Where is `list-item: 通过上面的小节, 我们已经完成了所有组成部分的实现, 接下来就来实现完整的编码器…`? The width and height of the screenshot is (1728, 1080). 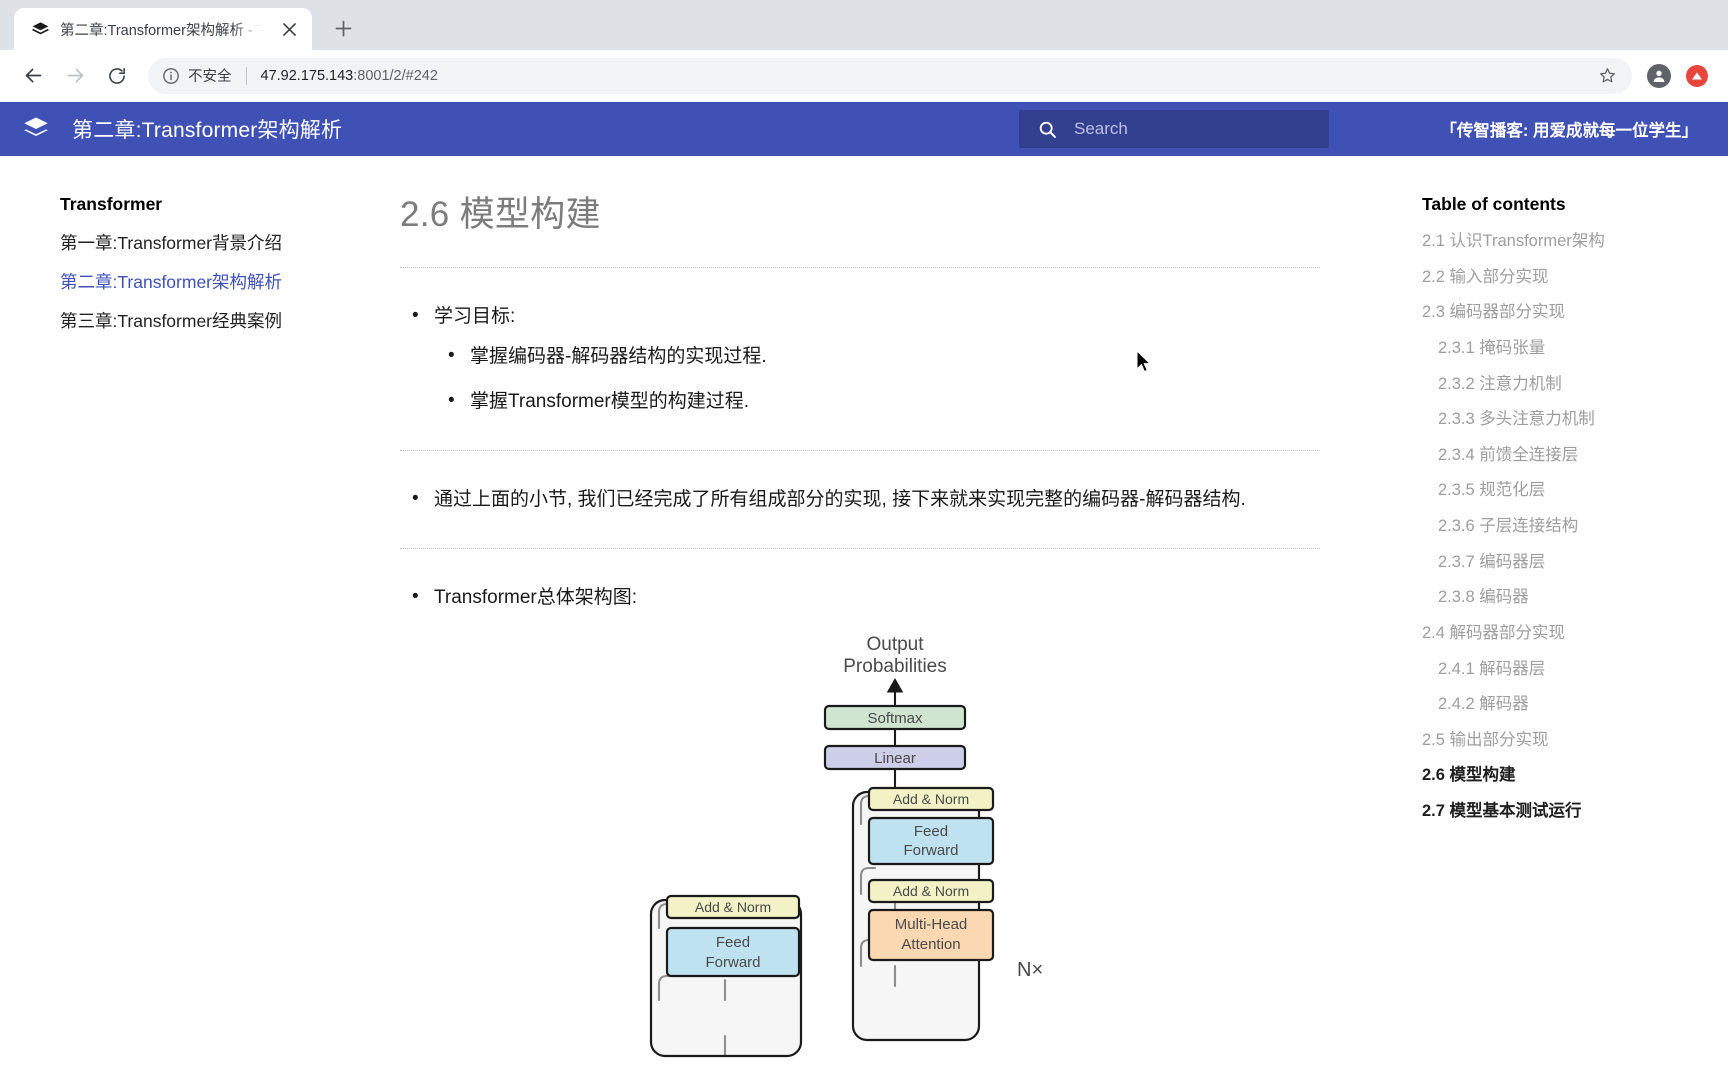 list-item: 通过上面的小节, 我们已经完成了所有组成部分的实现, 接下来就来实现完整的编码器… is located at coordinates (840, 499).